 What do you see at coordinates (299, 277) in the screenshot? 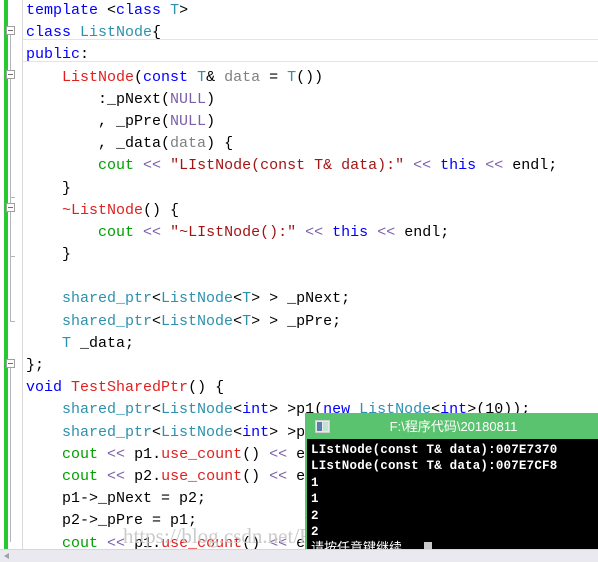
I see `code-line` at bounding box center [299, 277].